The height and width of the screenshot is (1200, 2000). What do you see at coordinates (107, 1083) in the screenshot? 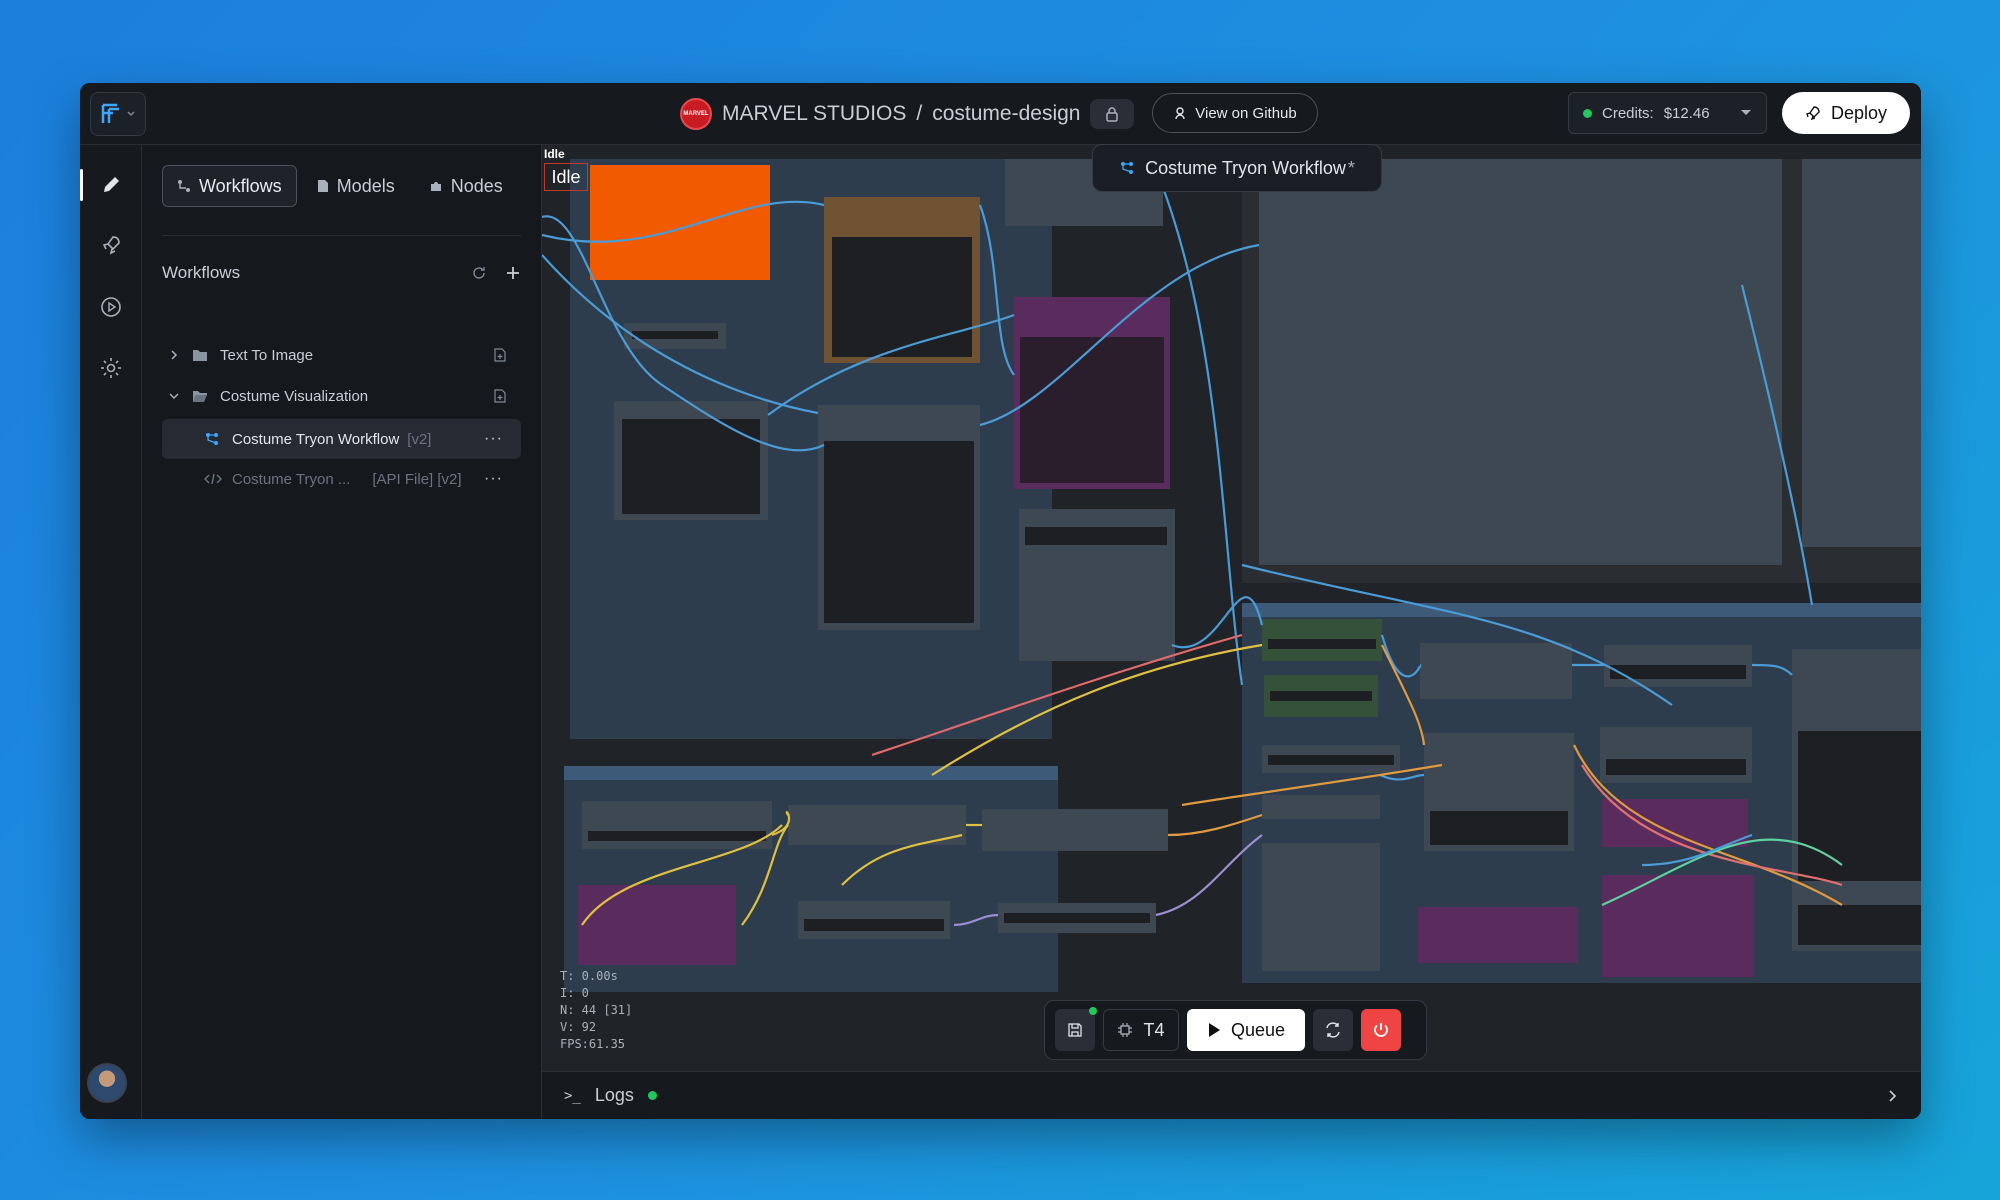
I see `user-avatar` at bounding box center [107, 1083].